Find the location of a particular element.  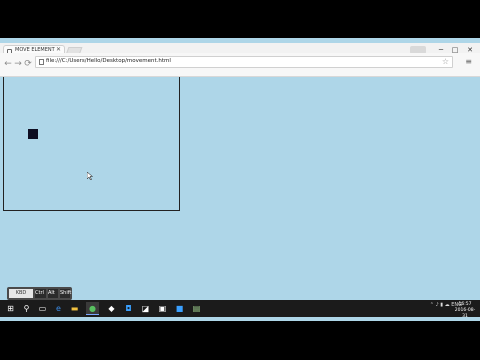

forward-icon: → is located at coordinates (18, 64).